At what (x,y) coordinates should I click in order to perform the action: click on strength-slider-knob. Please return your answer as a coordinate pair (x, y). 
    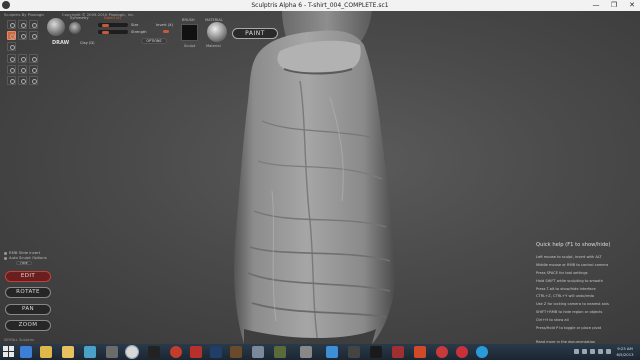
    Looking at the image, I should click on (105, 32).